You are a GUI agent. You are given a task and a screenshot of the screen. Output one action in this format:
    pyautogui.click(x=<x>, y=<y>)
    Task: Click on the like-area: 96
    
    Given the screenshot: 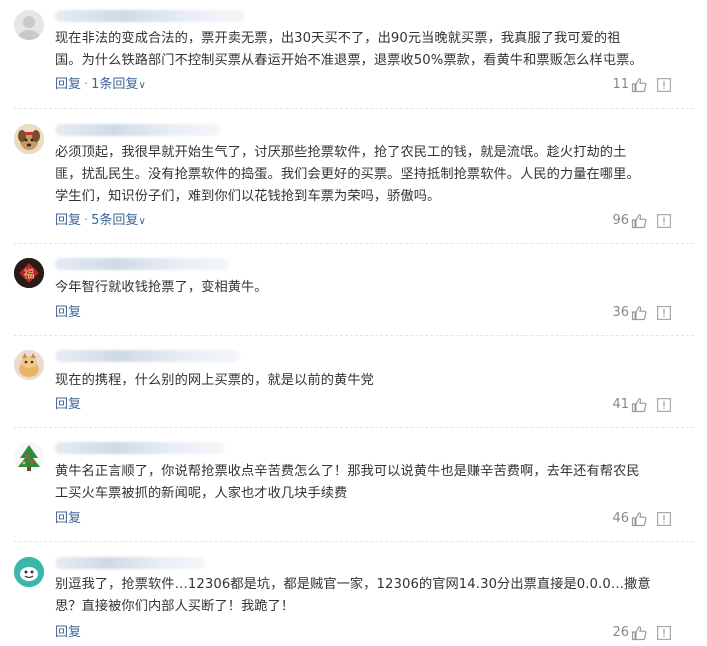 What is the action you would take?
    pyautogui.click(x=637, y=221)
    